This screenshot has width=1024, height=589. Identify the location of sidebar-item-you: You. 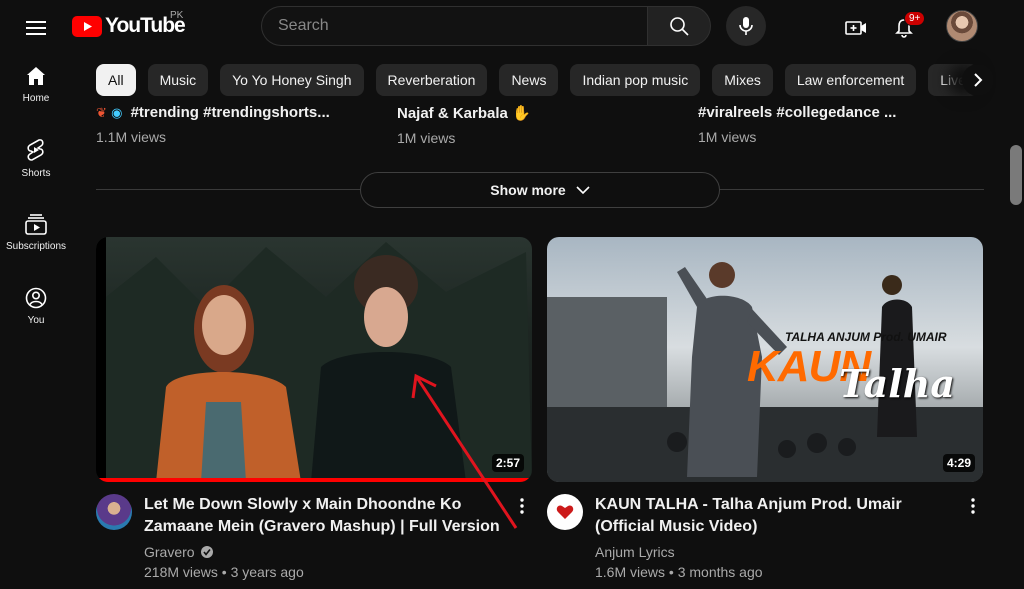
(36, 306).